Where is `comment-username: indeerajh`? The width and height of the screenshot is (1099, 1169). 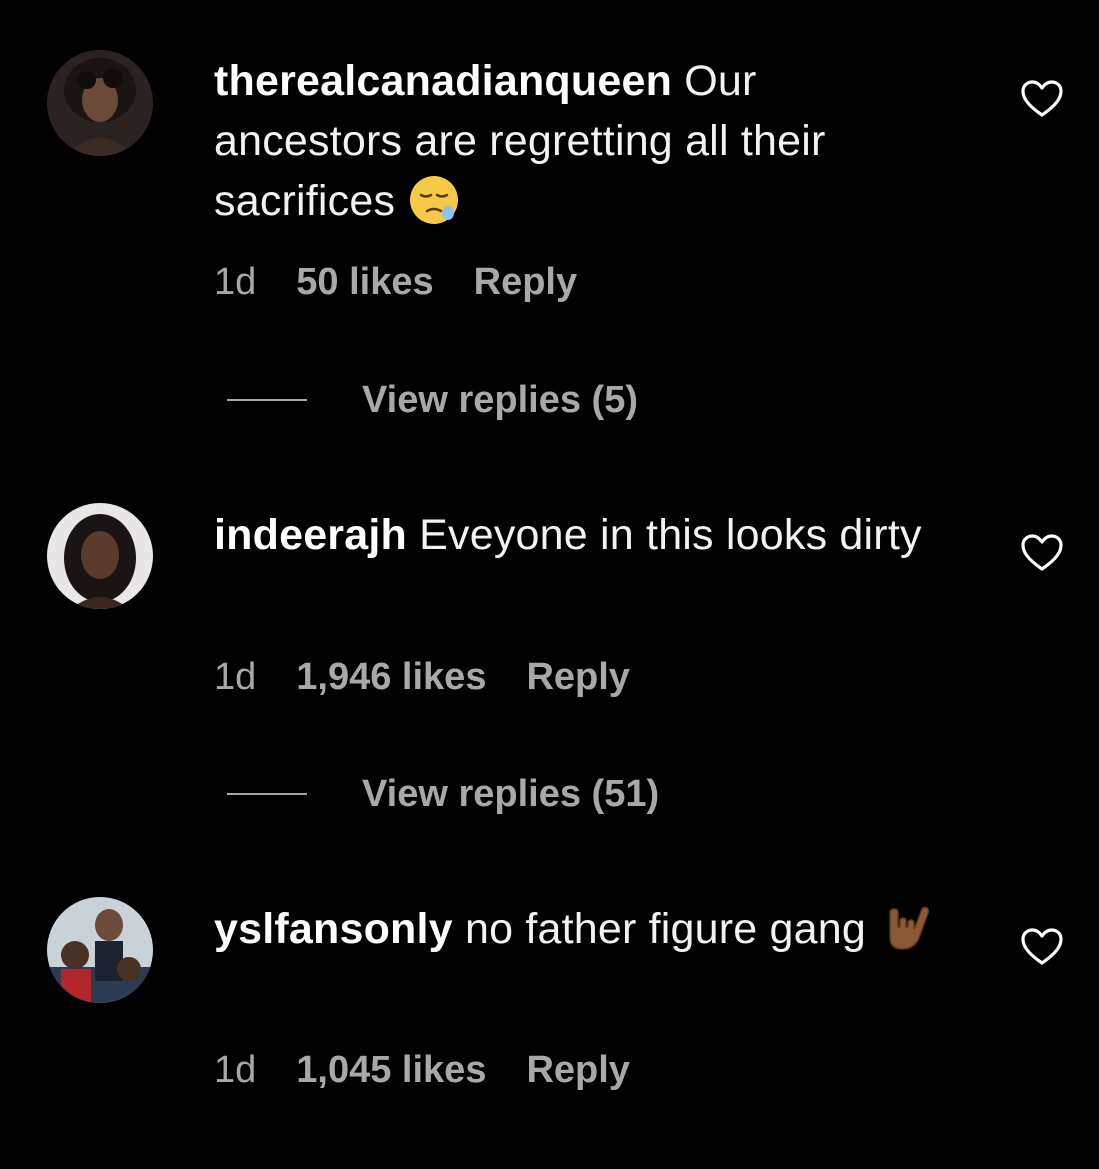
comment-username: indeerajh is located at coordinates (310, 535).